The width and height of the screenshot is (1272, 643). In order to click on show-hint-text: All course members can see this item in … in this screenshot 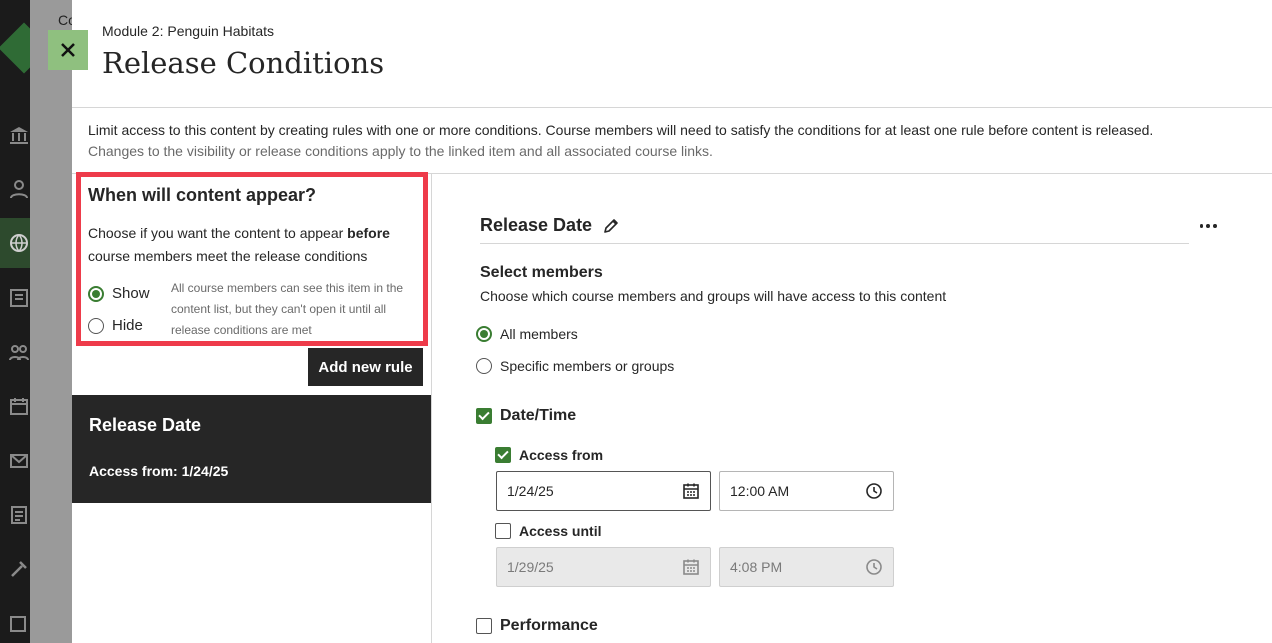, I will do `click(287, 309)`.